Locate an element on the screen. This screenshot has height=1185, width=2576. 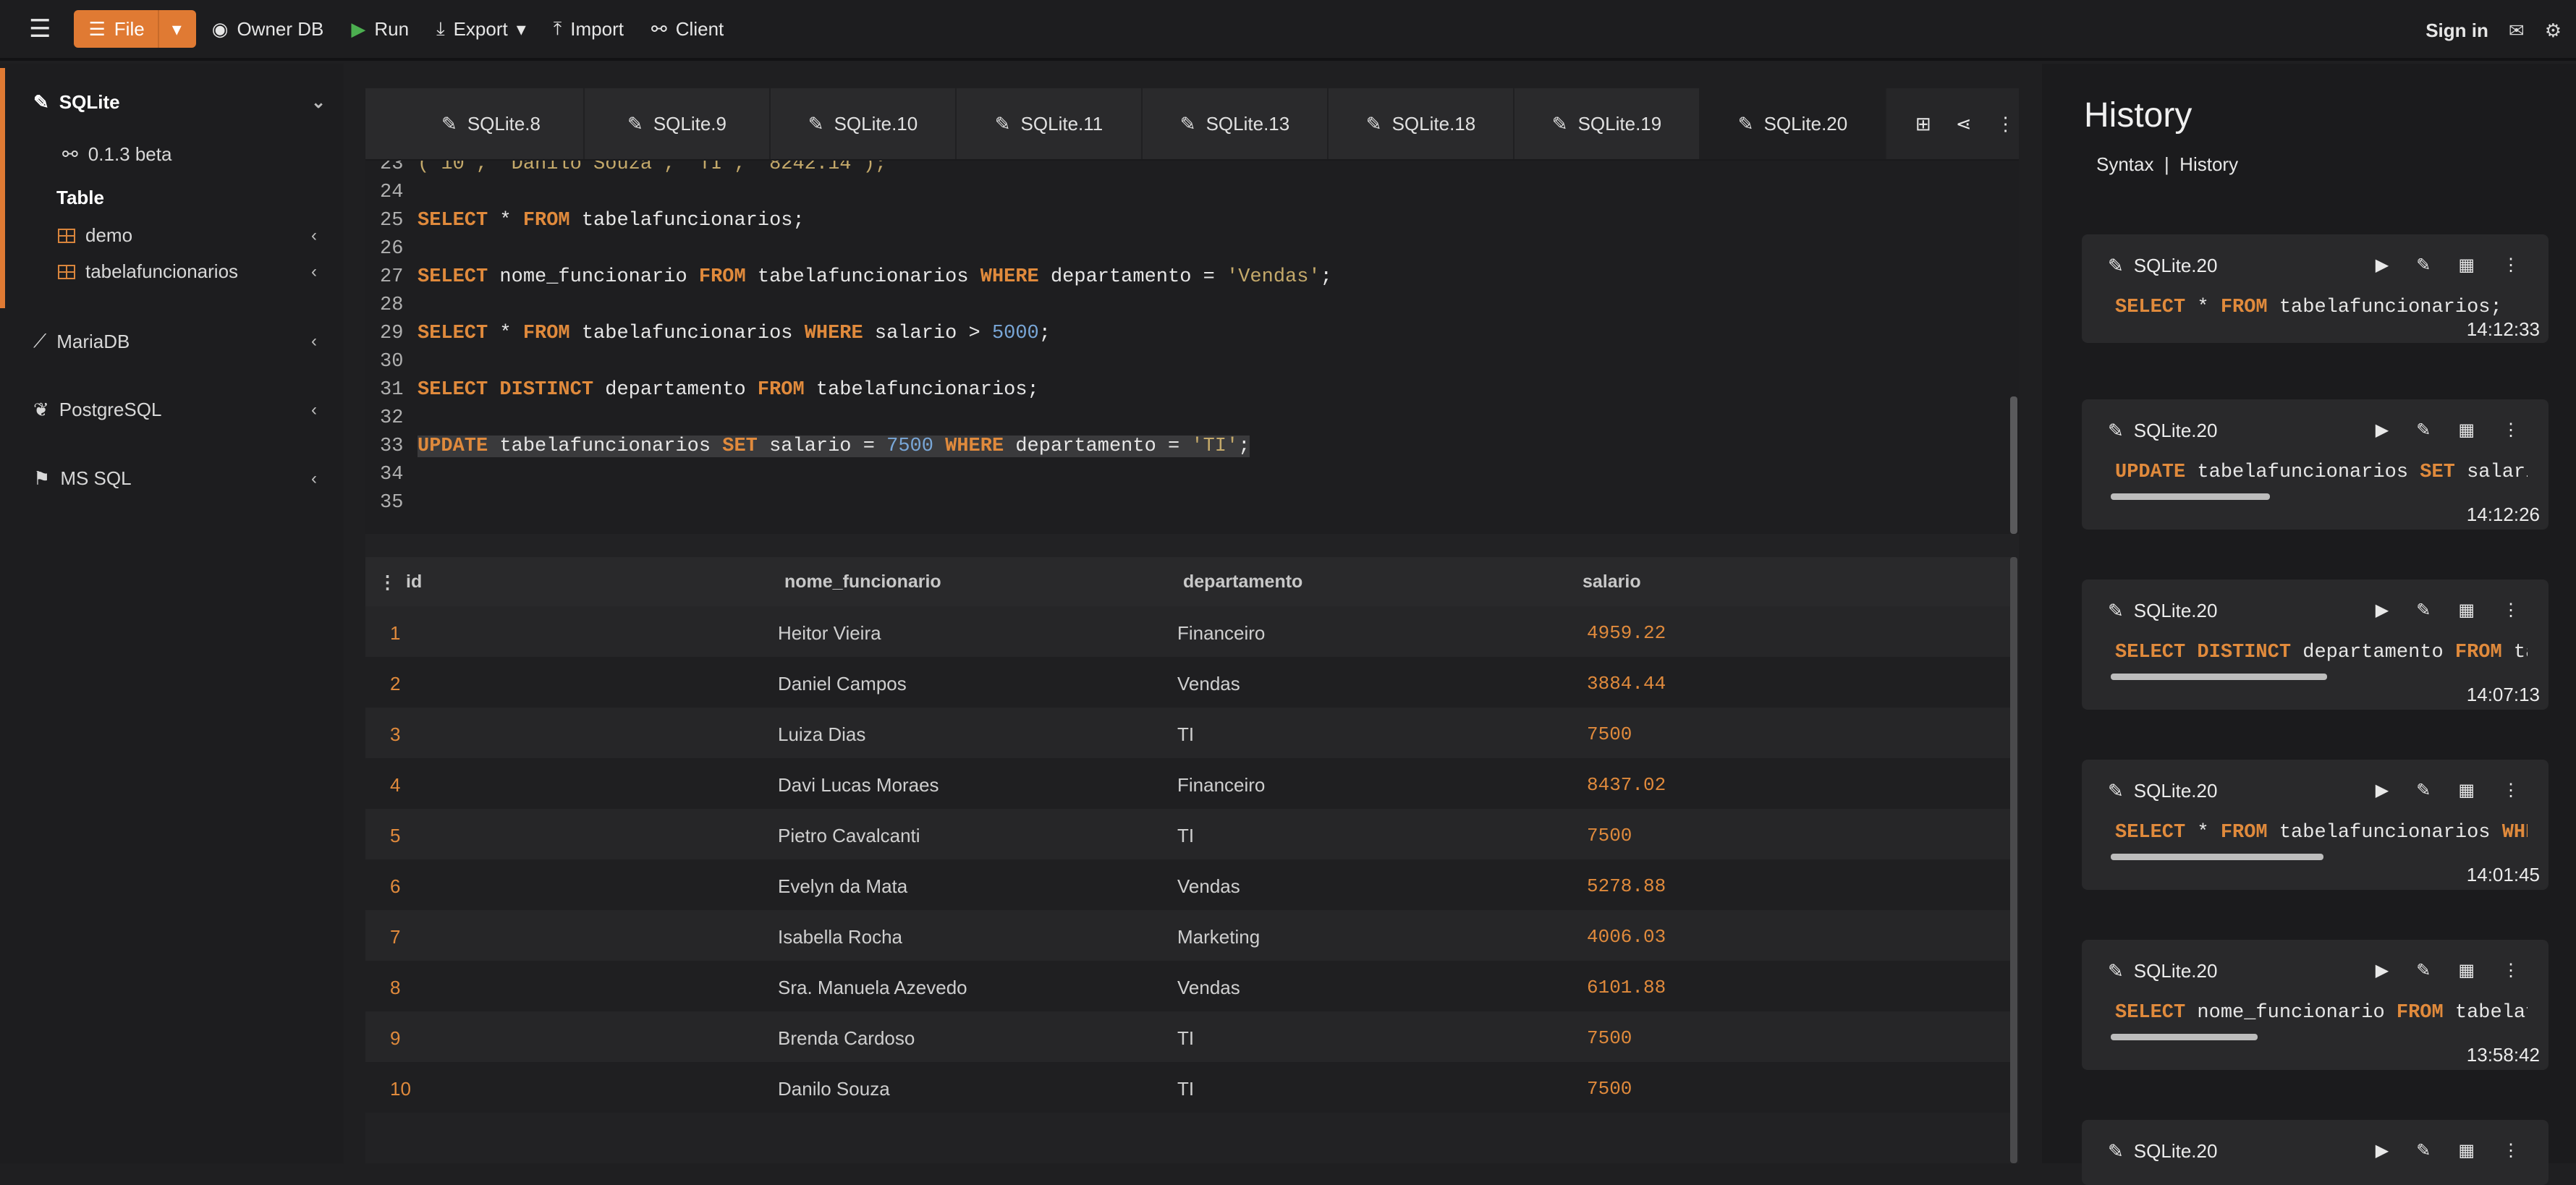
tab-sqlite-10: ✎ SQLite.10 is located at coordinates (864, 123).